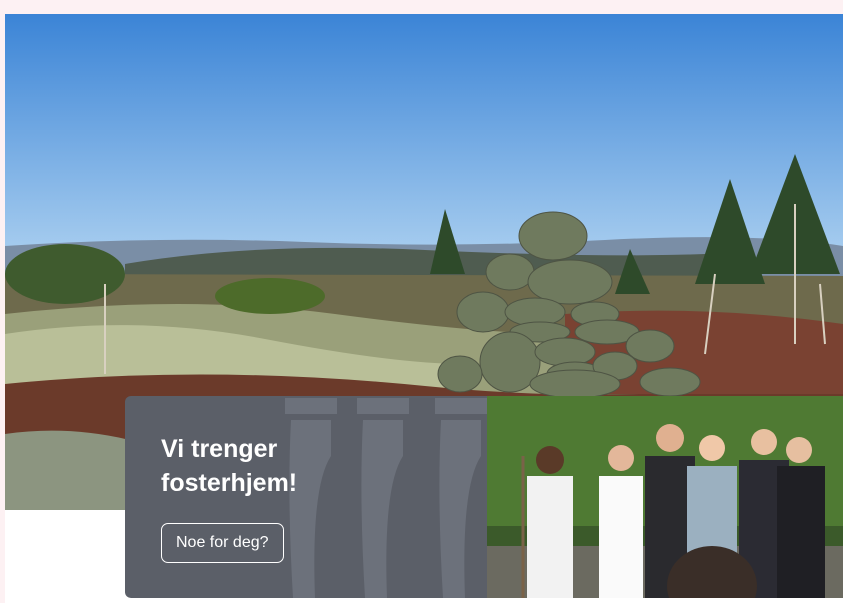  What do you see at coordinates (222, 543) in the screenshot?
I see `noe-for-deg-button: Noe for deg?` at bounding box center [222, 543].